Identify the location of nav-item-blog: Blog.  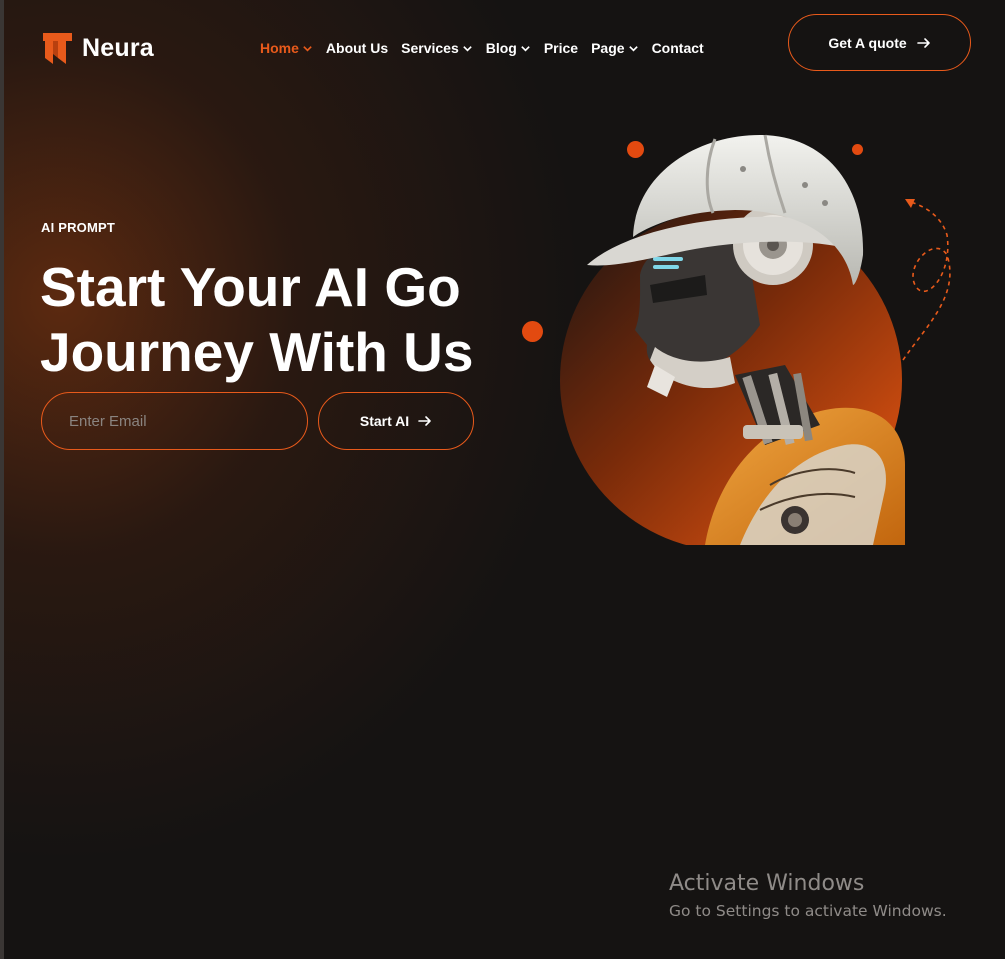
(508, 48).